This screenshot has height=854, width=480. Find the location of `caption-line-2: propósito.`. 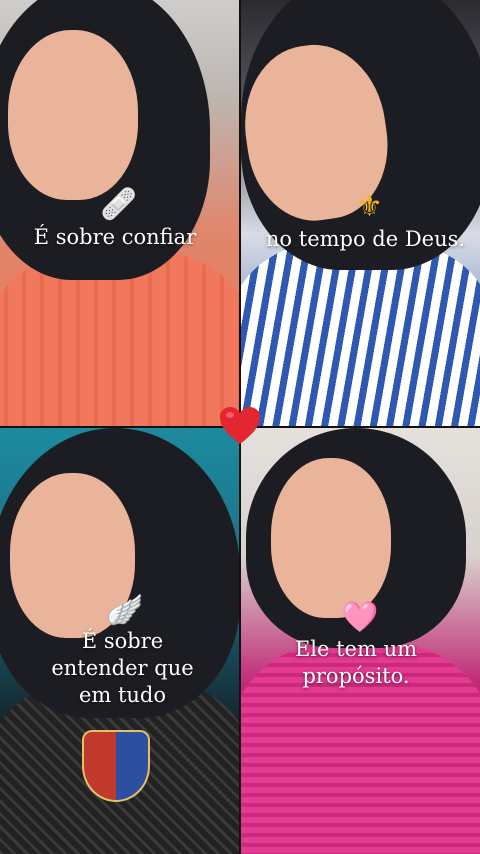

caption-line-2: propósito. is located at coordinates (356, 676).